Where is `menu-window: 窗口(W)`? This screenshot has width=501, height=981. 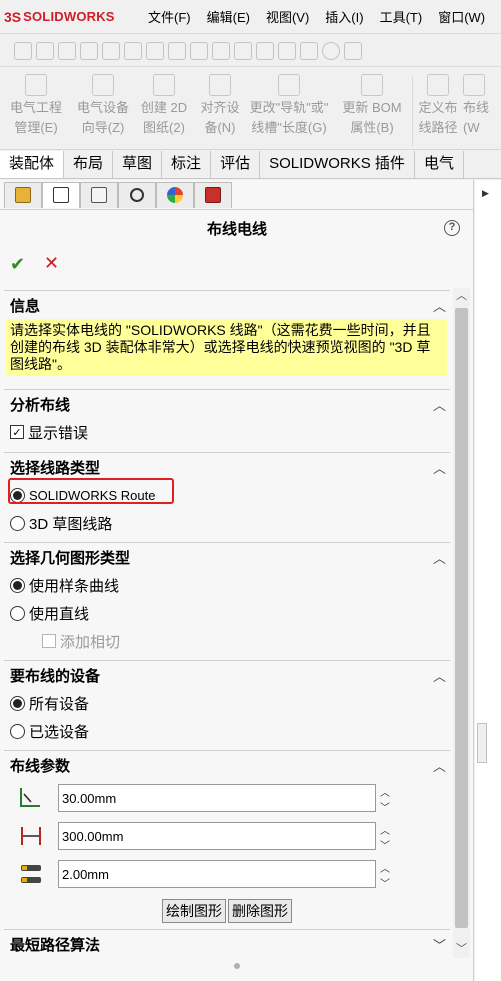 menu-window: 窗口(W) is located at coordinates (461, 16).